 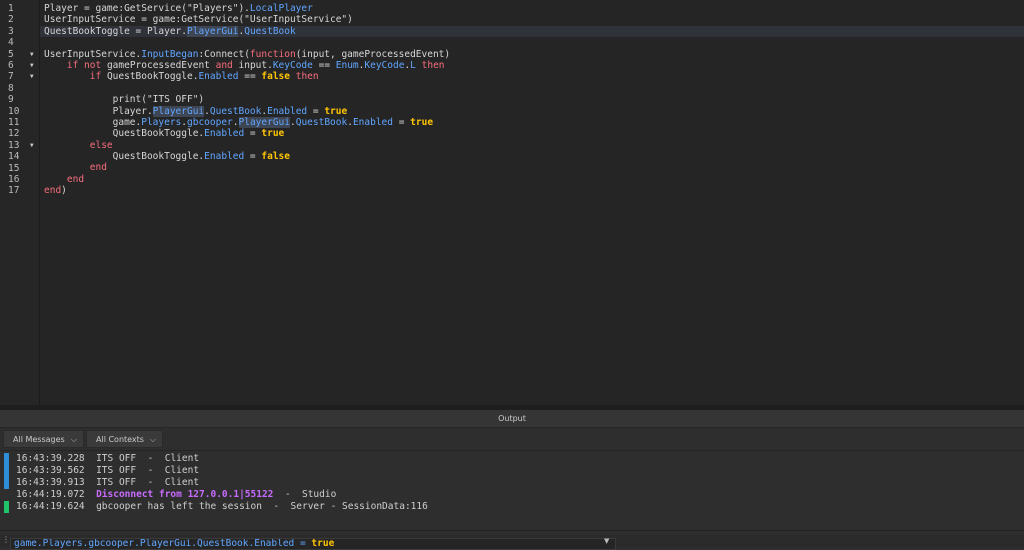 I want to click on line-number: 11, so click(x=20, y=122).